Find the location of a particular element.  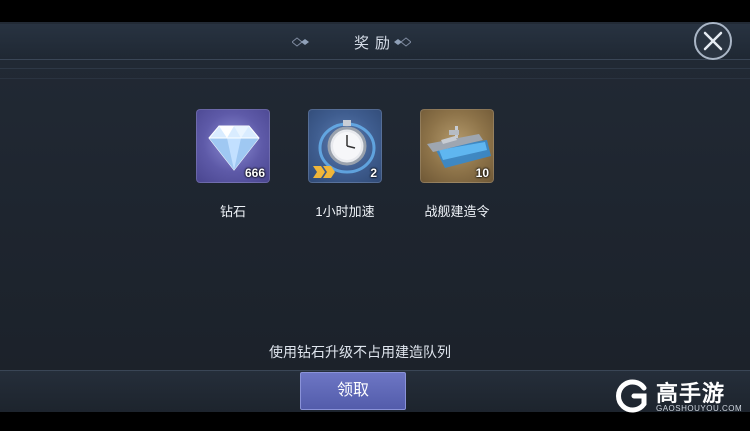

gaoshouyou-logo-icon is located at coordinates (631, 396).